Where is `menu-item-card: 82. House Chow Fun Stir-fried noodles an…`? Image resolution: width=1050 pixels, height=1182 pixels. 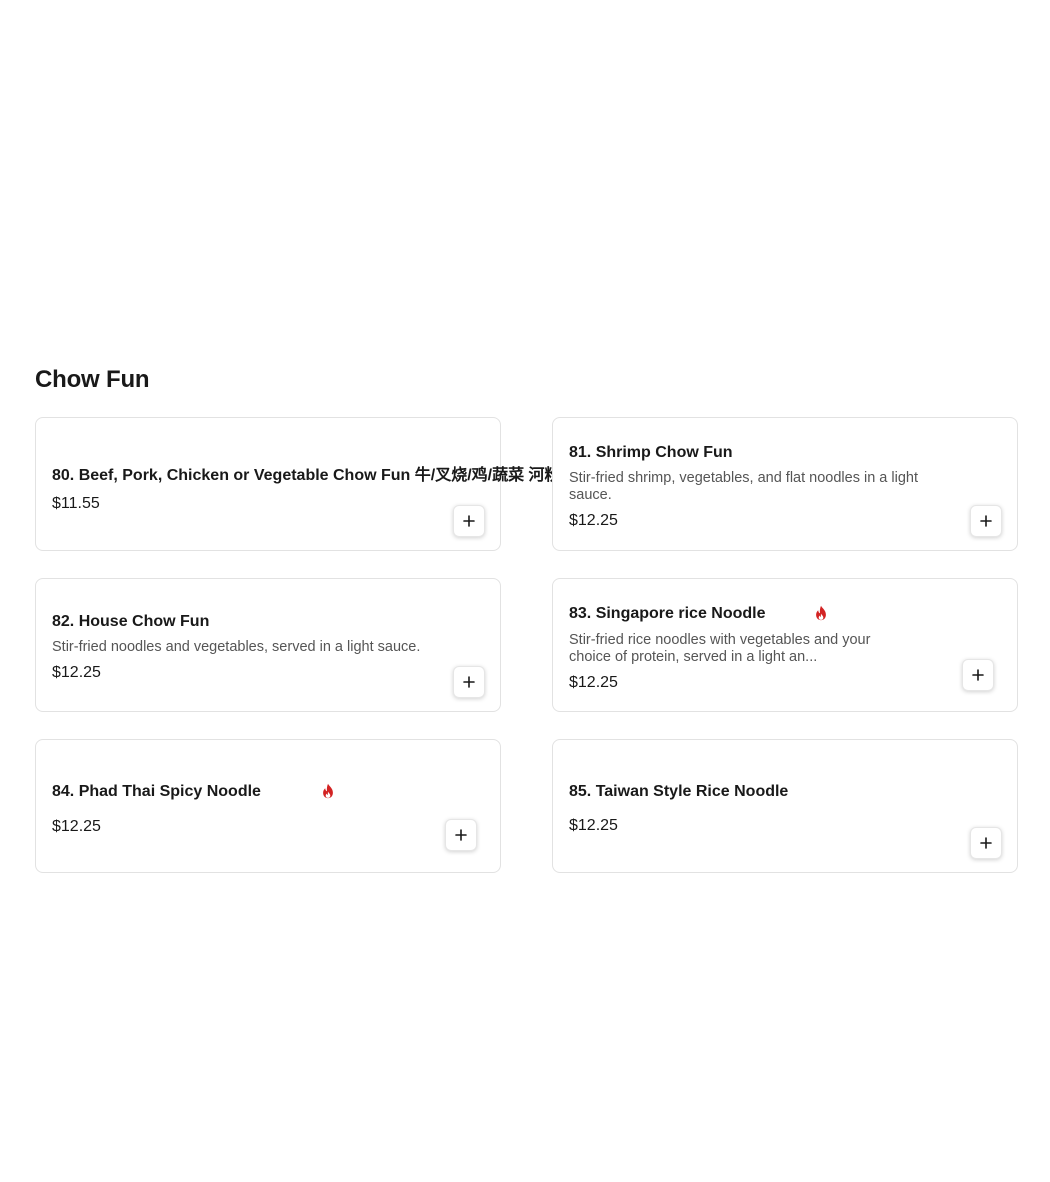
menu-item-card: 82. House Chow Fun Stir-fried noodles an… is located at coordinates (268, 645).